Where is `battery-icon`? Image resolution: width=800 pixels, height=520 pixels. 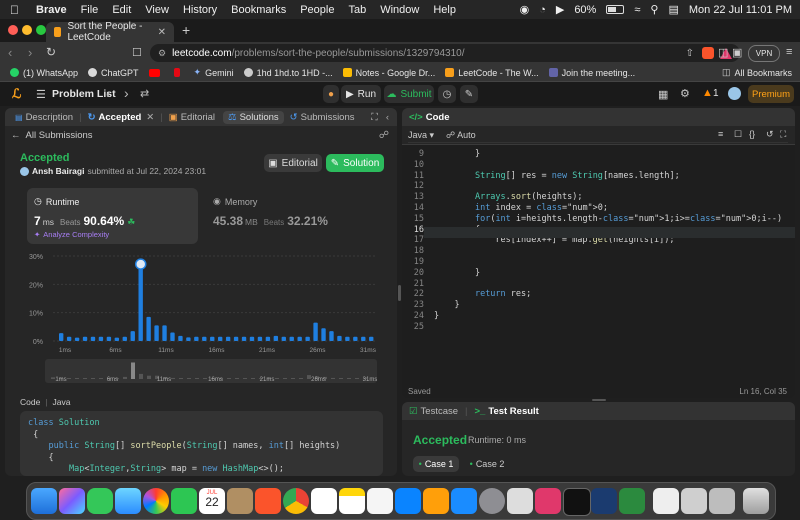
battery-icon is located at coordinates (615, 9).